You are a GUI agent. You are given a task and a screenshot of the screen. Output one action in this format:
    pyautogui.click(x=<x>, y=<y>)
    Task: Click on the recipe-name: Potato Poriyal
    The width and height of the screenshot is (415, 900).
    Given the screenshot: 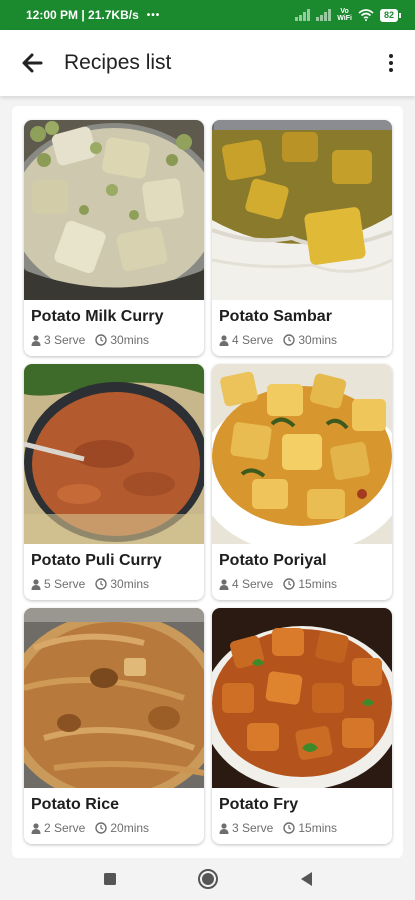 What is the action you would take?
    pyautogui.click(x=273, y=560)
    